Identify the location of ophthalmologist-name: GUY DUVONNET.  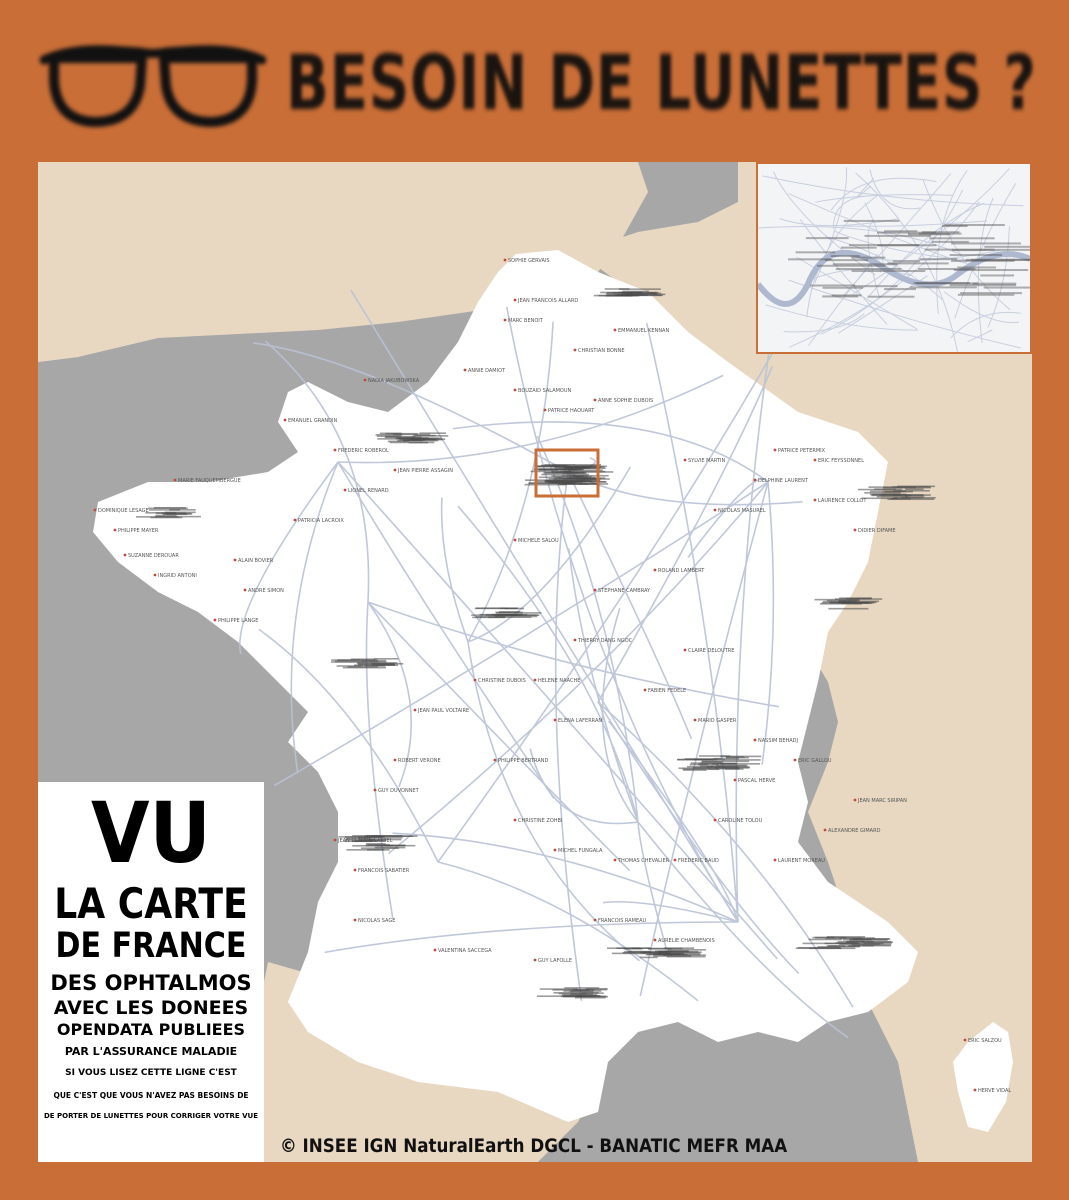
(399, 791).